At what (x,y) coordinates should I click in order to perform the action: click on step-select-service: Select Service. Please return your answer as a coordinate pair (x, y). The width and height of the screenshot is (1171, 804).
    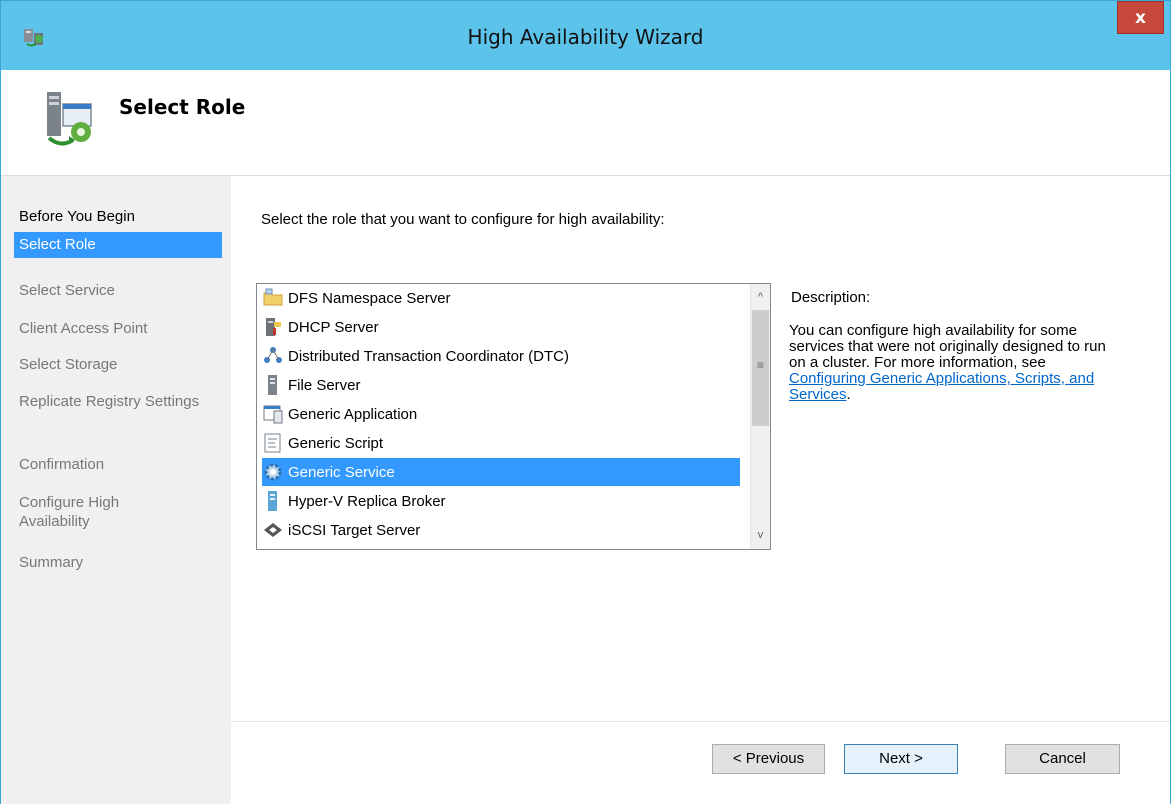
    Looking at the image, I should click on (67, 290).